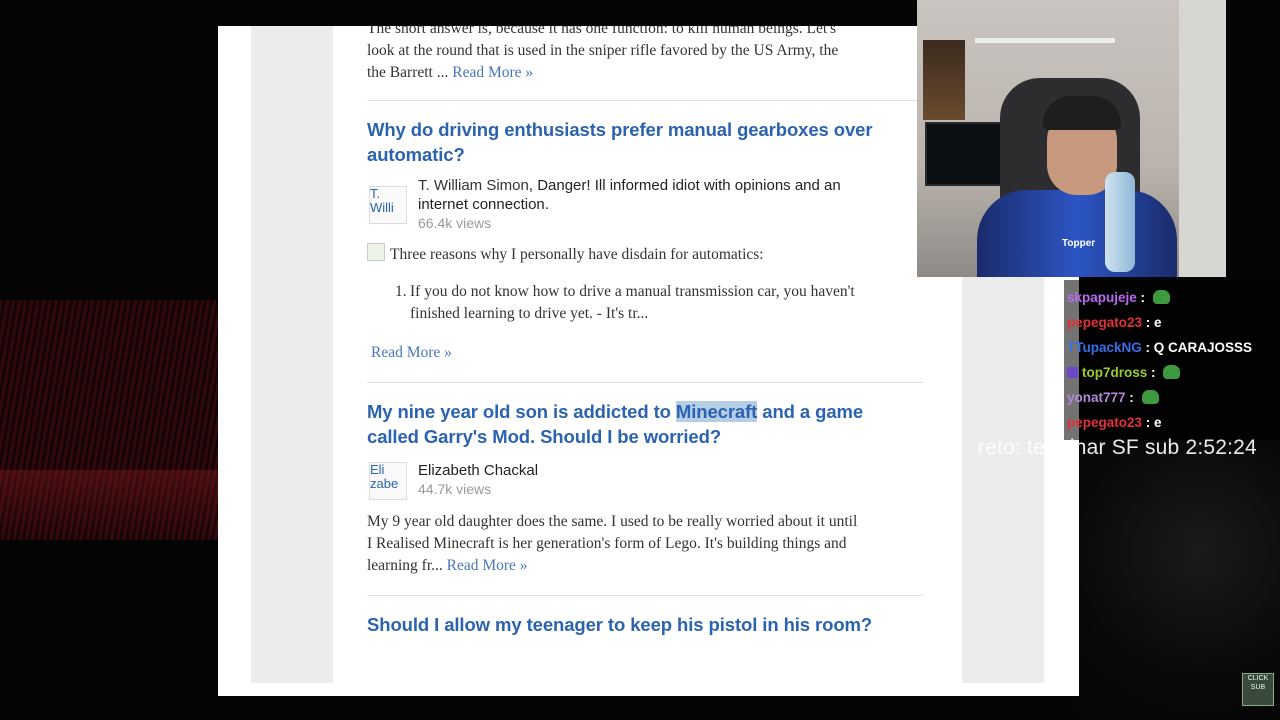  I want to click on water-bottle, so click(1120, 222).